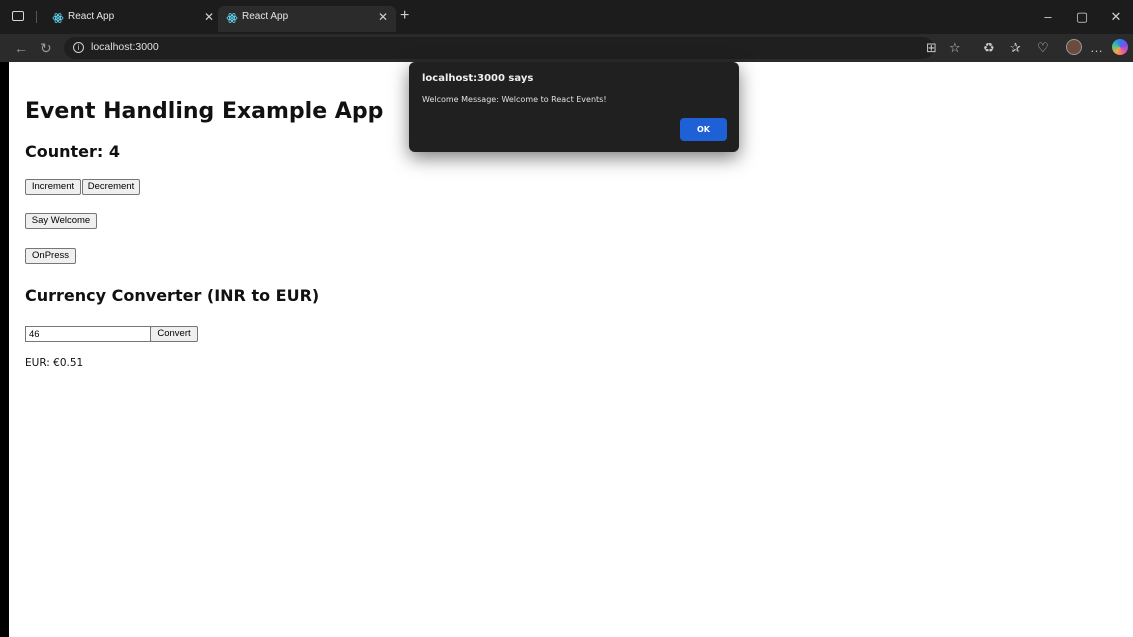 This screenshot has width=1133, height=637. What do you see at coordinates (133, 19) in the screenshot?
I see `tab-react-app-1: React App ✕` at bounding box center [133, 19].